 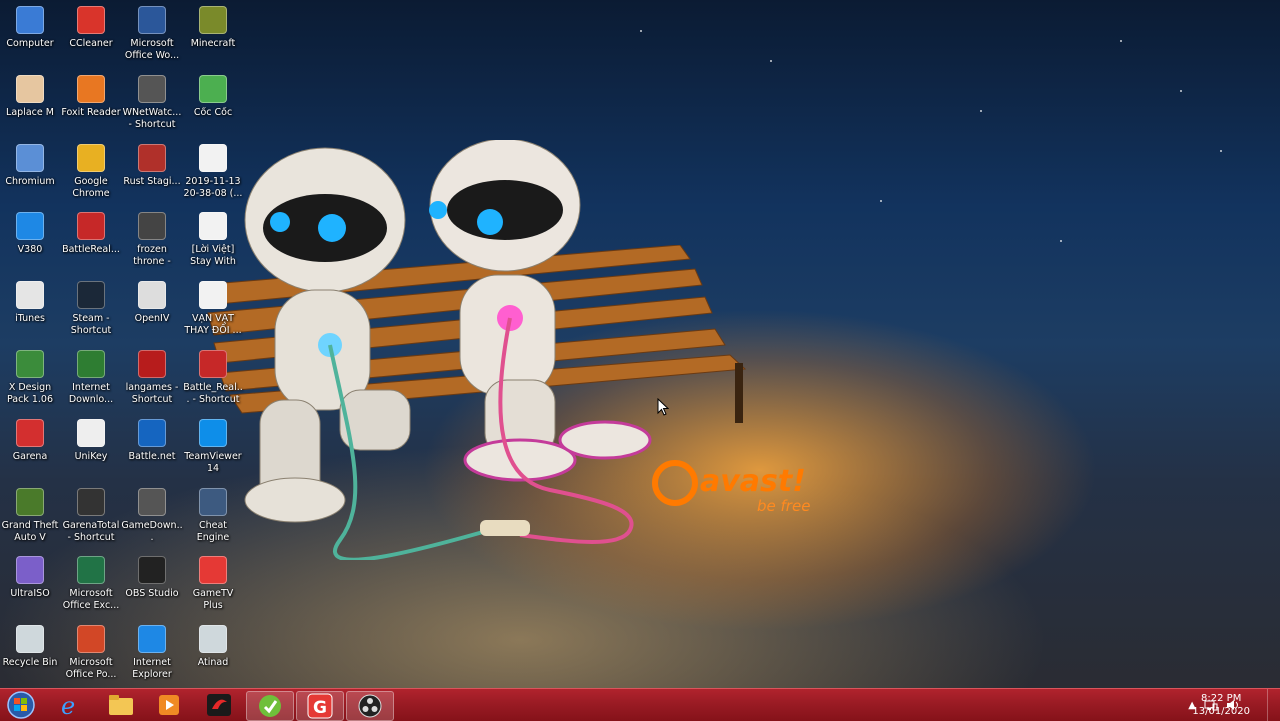 I want to click on desktop-icon: Google Chrome, so click(x=91, y=170).